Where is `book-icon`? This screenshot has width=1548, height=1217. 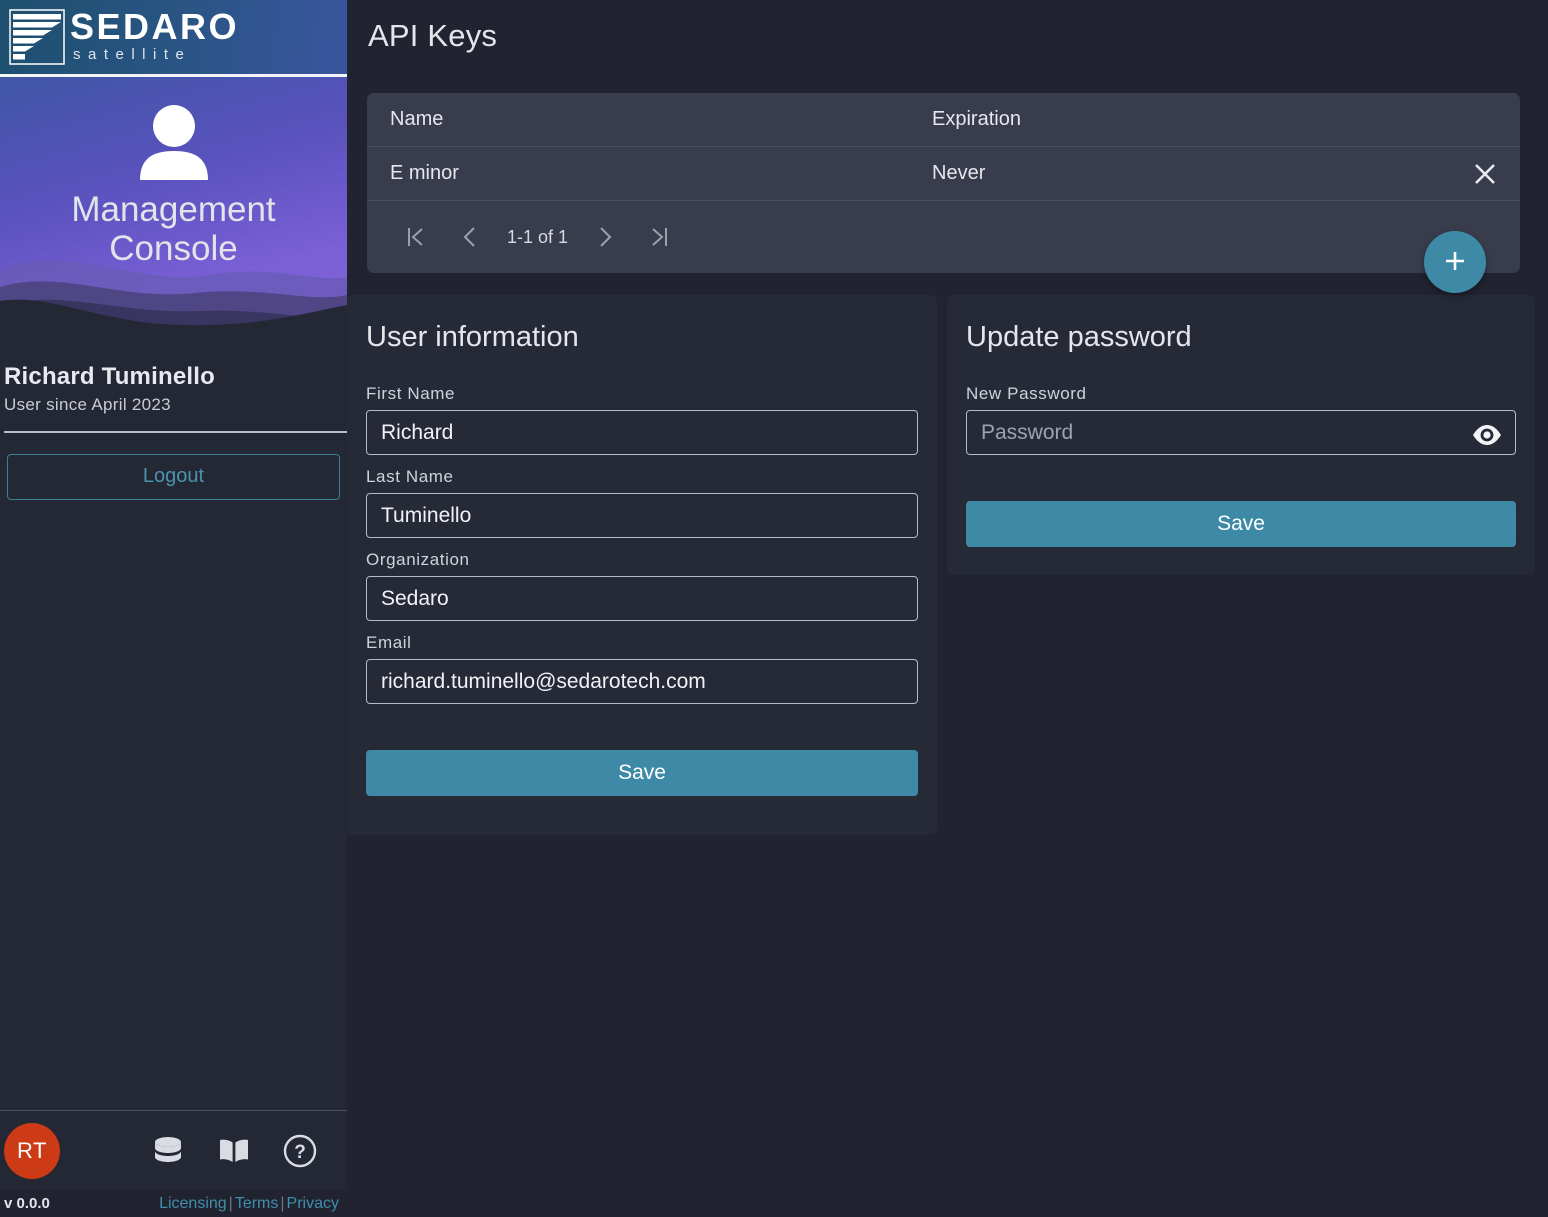
book-icon is located at coordinates (234, 1151).